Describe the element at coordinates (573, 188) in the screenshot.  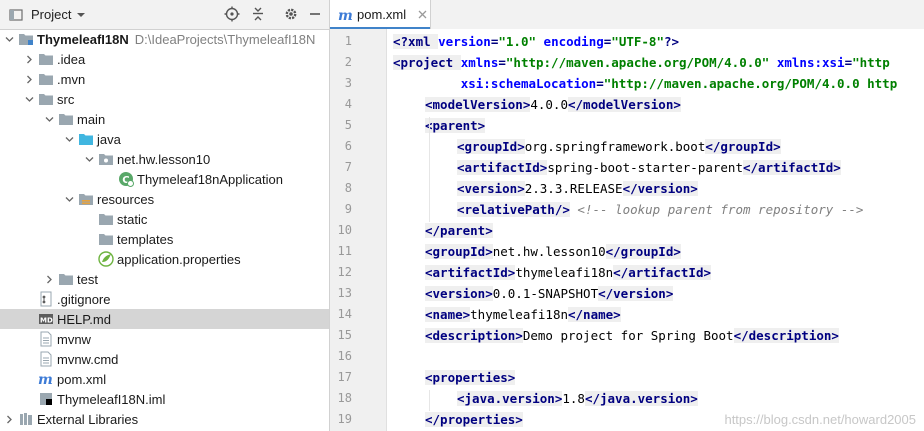
I see `code-token-txt: 2.3.3.RELEASE` at that location.